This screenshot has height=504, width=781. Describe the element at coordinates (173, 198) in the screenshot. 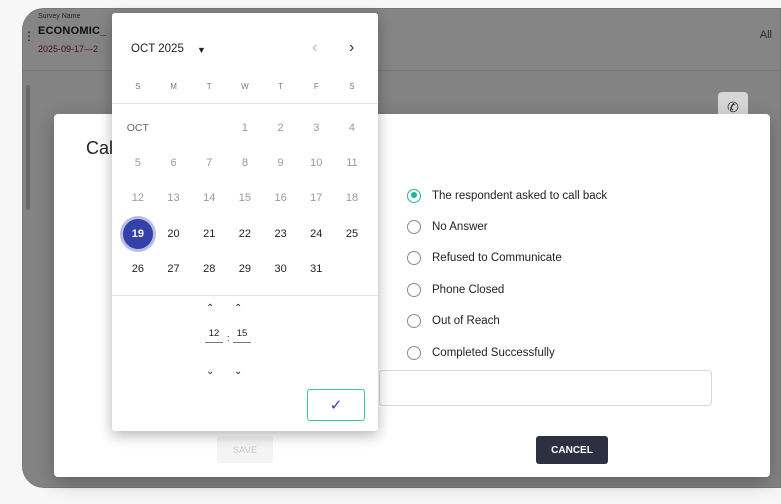

I see `day-cell: 13` at that location.